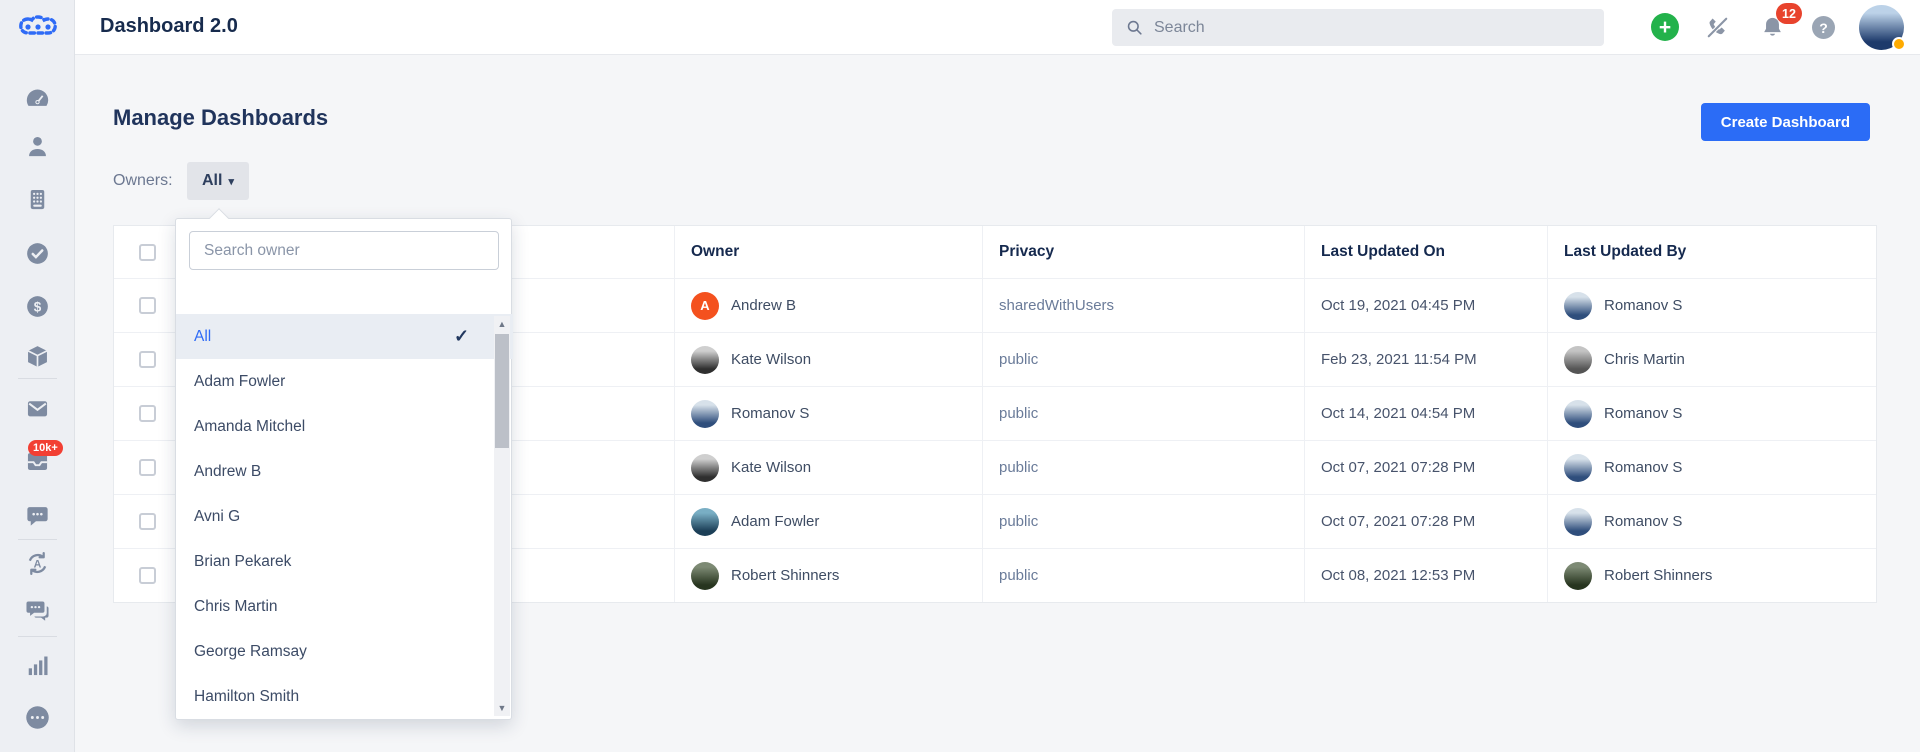  I want to click on user-avatar, so click(1882, 28).